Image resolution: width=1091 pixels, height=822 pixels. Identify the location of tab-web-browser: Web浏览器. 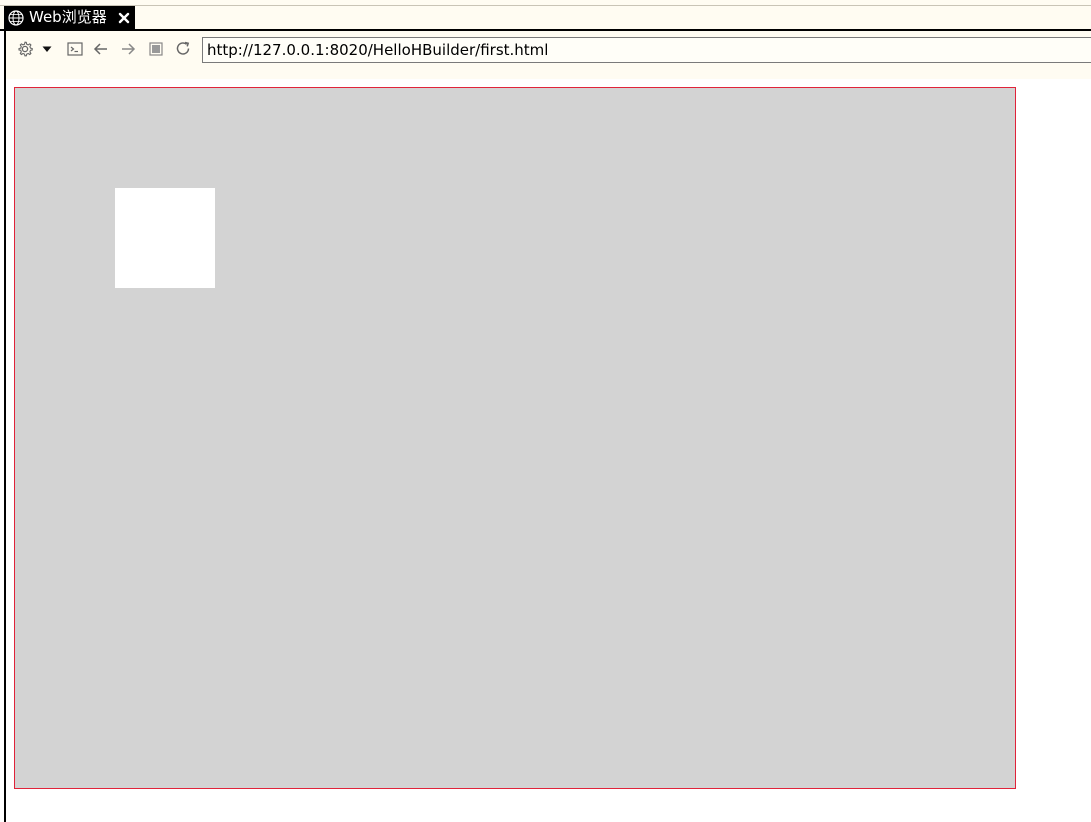
(69, 17).